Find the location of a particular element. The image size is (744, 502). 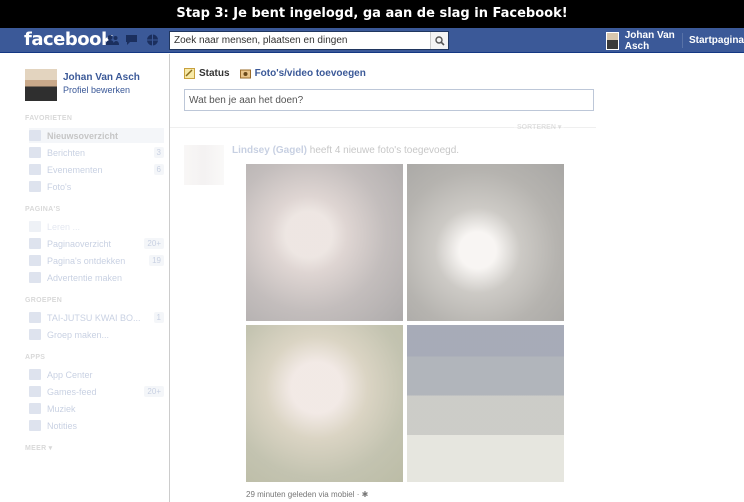

discover-icon is located at coordinates (35, 260).